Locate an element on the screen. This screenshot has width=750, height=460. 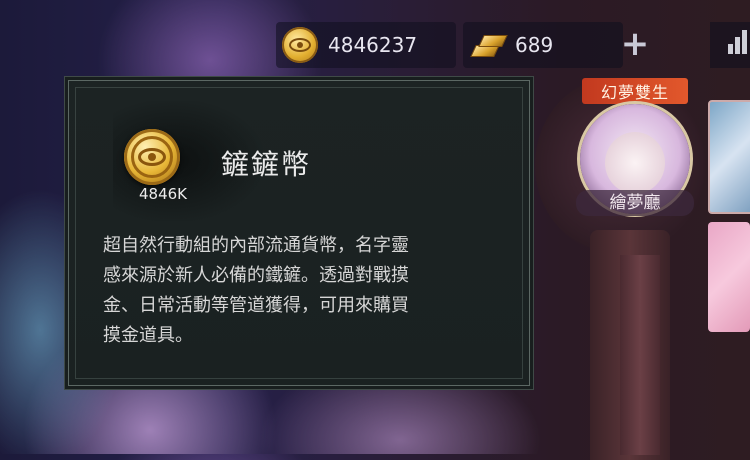
coin-currency: 4846237 is located at coordinates (366, 45).